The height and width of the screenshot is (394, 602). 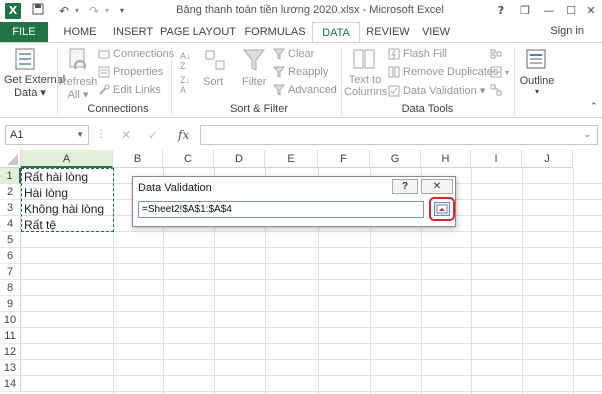 What do you see at coordinates (185, 85) in the screenshot?
I see `sort-za-icon: Z↓ A` at bounding box center [185, 85].